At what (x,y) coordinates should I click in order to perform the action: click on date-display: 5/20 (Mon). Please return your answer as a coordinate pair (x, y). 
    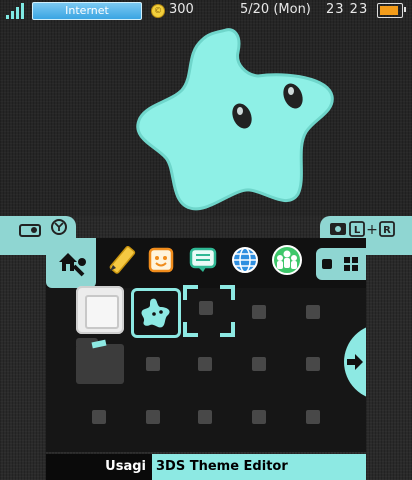
    Looking at the image, I should click on (275, 9).